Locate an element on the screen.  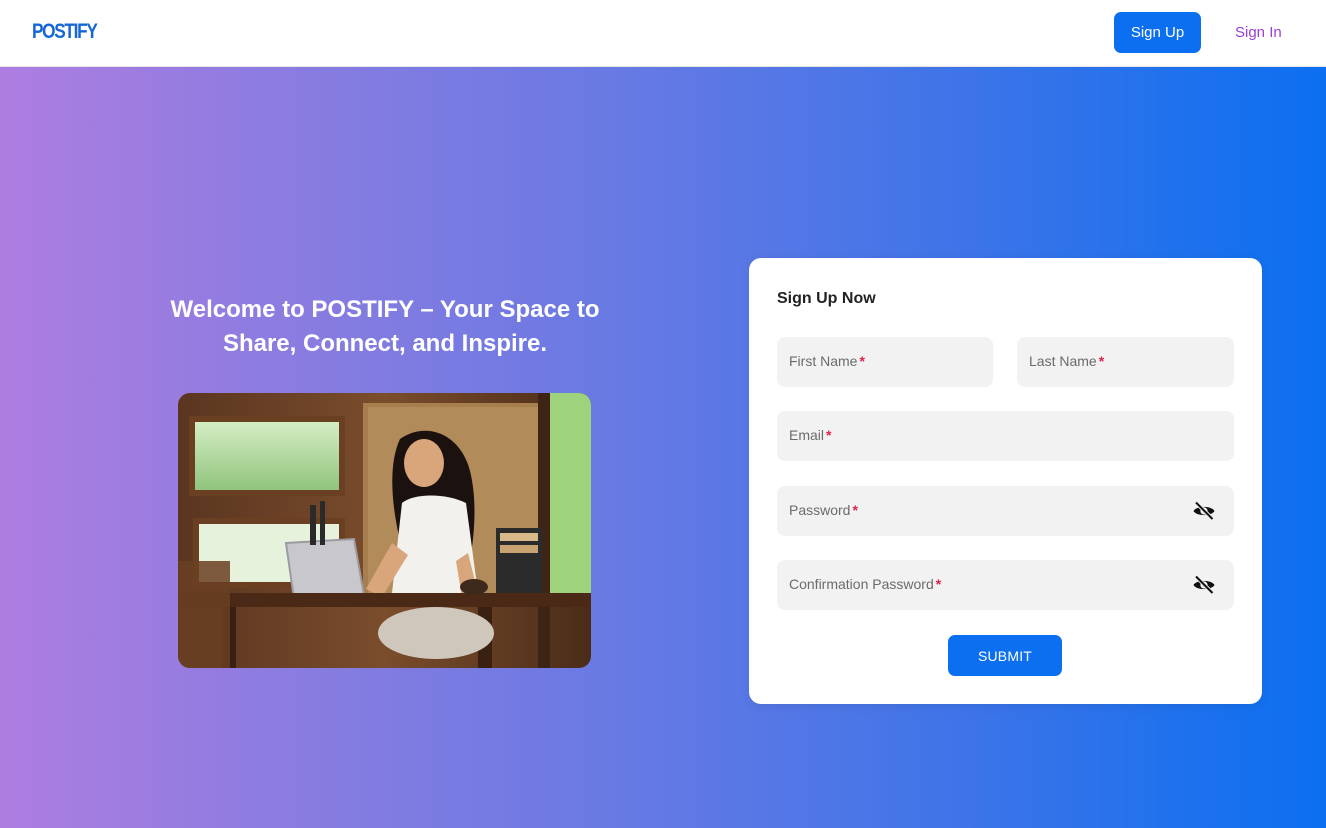
sign-up-button: Sign Up is located at coordinates (1157, 32).